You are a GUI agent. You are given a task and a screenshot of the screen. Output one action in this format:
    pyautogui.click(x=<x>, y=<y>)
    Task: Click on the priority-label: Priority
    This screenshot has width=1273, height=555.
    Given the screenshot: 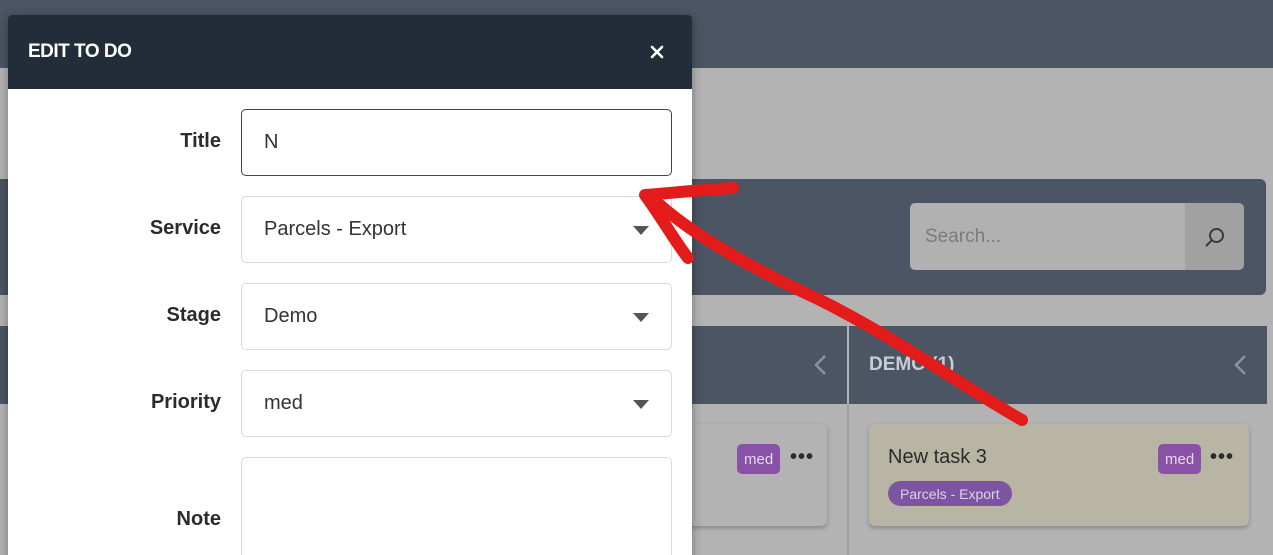 What is the action you would take?
    pyautogui.click(x=185, y=402)
    